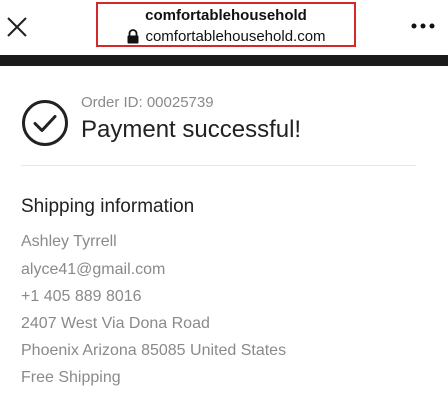 The height and width of the screenshot is (402, 448). What do you see at coordinates (115, 323) in the screenshot?
I see `shipping-street: 2407 West Via Dona Road` at bounding box center [115, 323].